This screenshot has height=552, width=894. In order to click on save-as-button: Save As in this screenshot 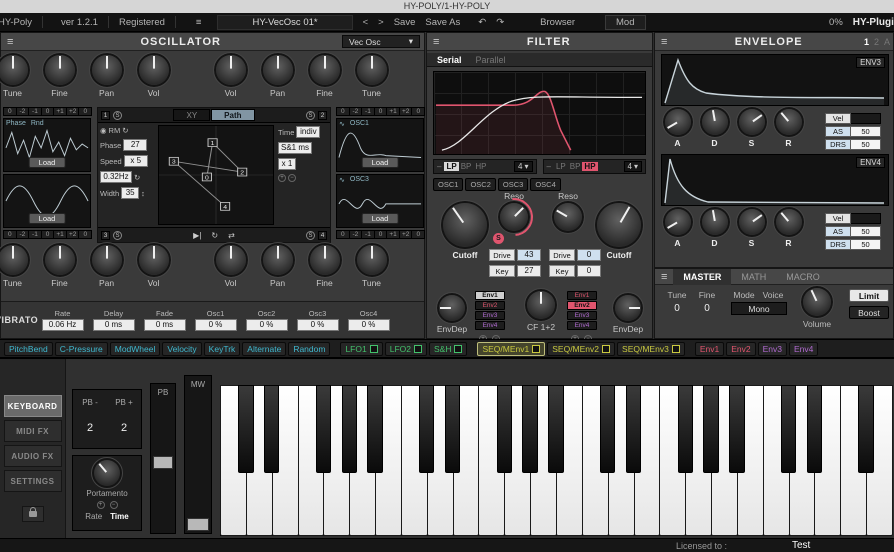, I will do `click(442, 22)`.